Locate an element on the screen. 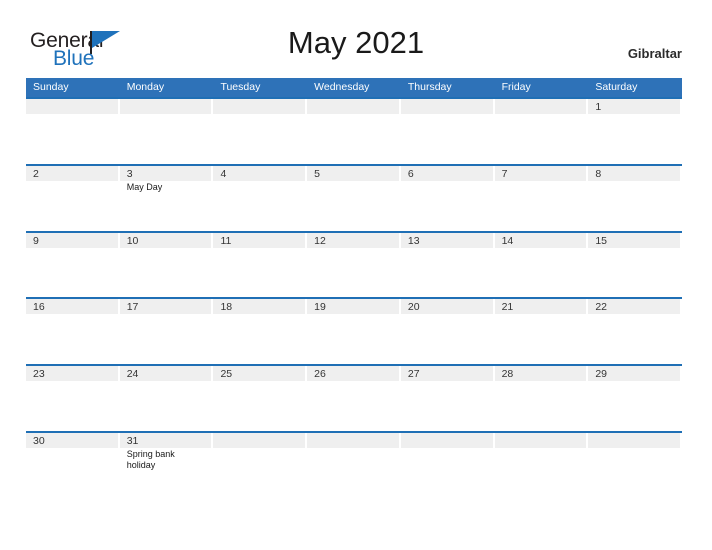  day-cell: 19 is located at coordinates (354, 332).